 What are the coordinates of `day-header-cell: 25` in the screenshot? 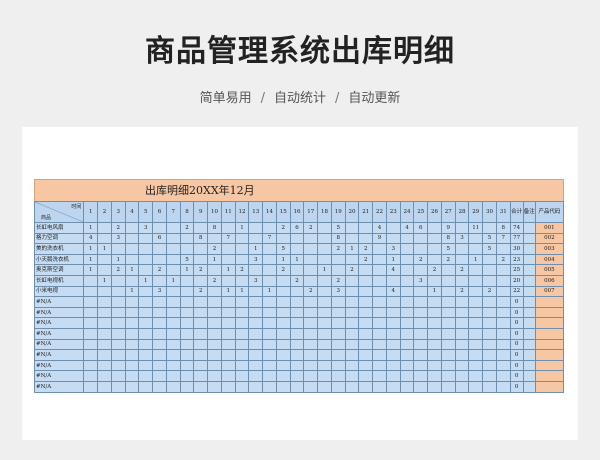 It's located at (421, 212).